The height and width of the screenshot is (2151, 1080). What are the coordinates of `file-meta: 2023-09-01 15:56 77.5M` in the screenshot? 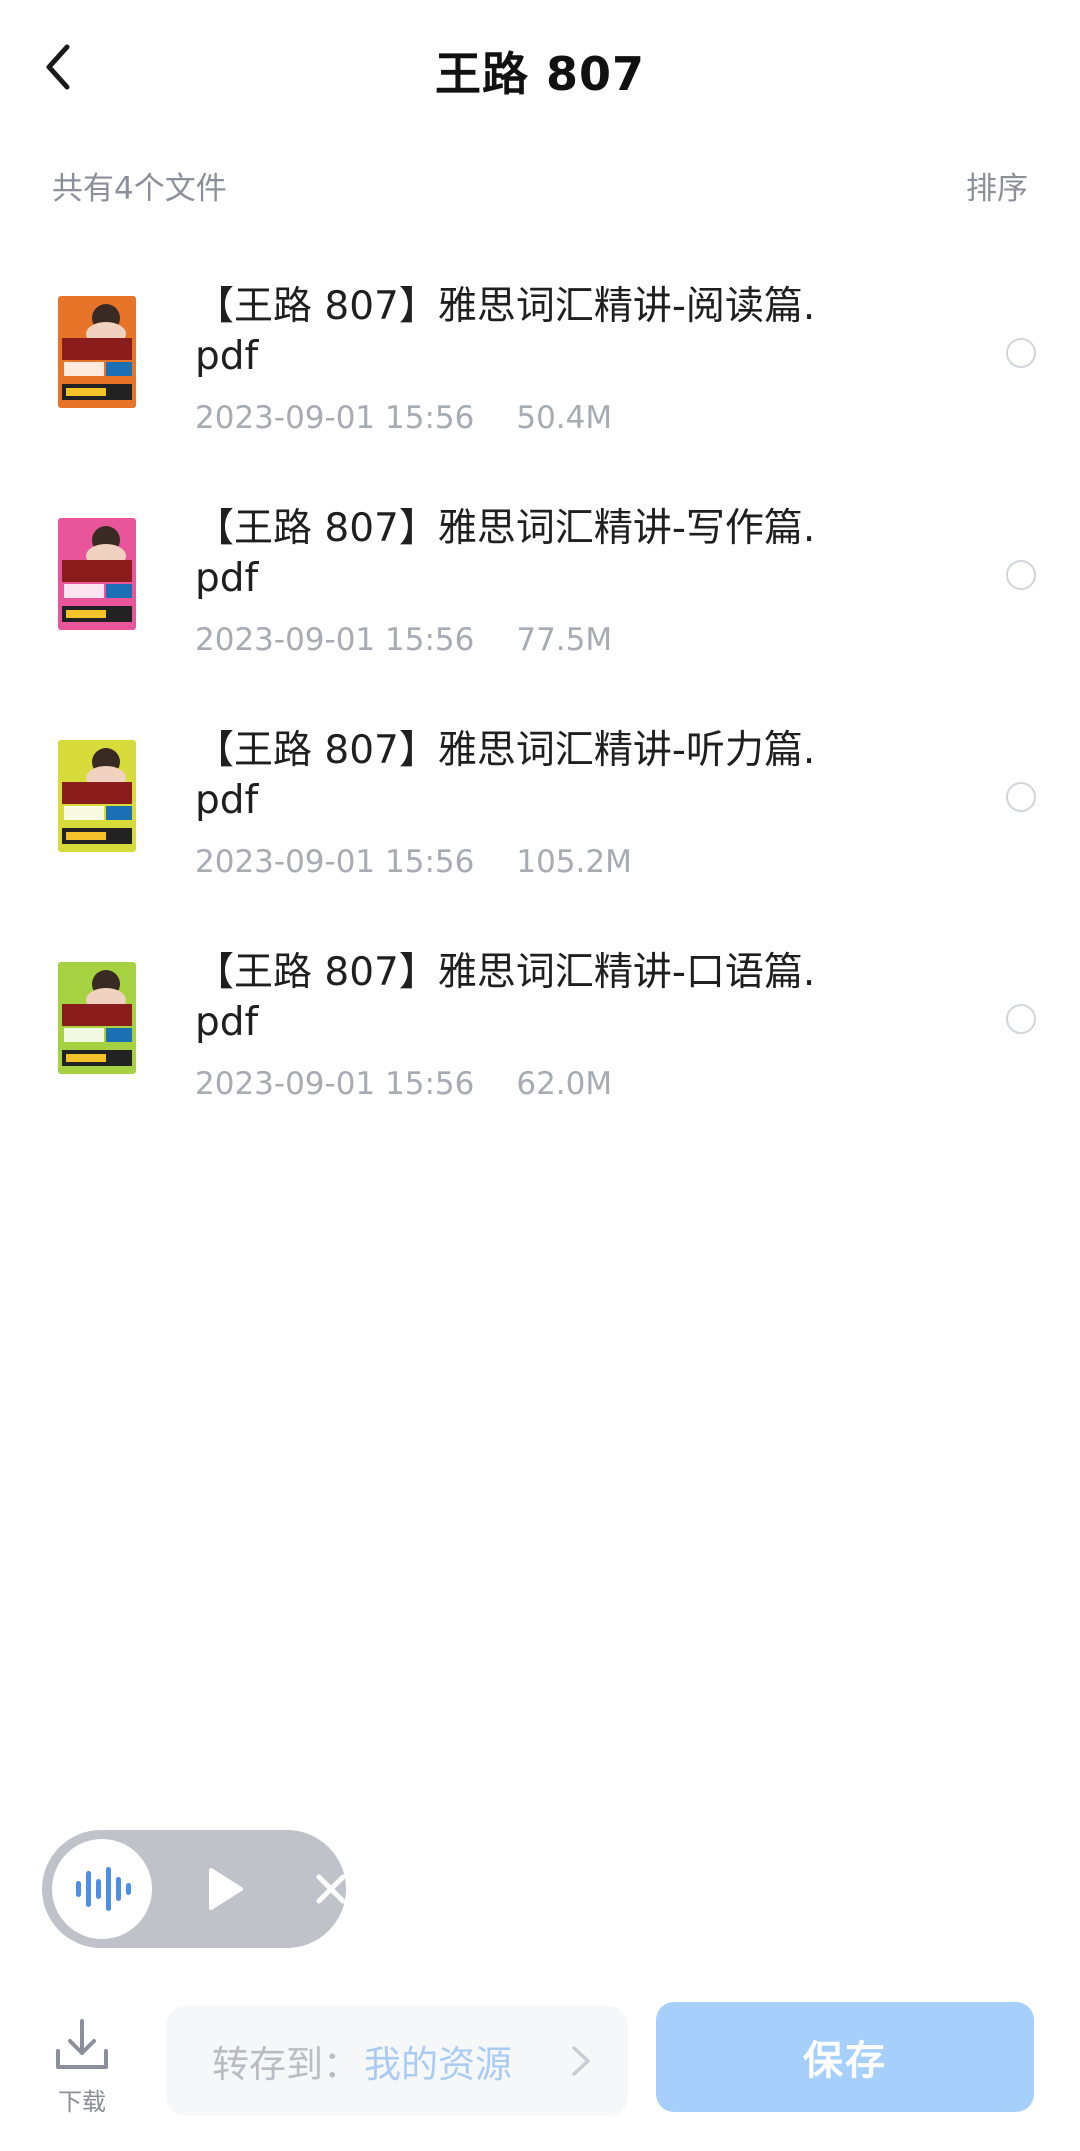 It's located at (403, 640).